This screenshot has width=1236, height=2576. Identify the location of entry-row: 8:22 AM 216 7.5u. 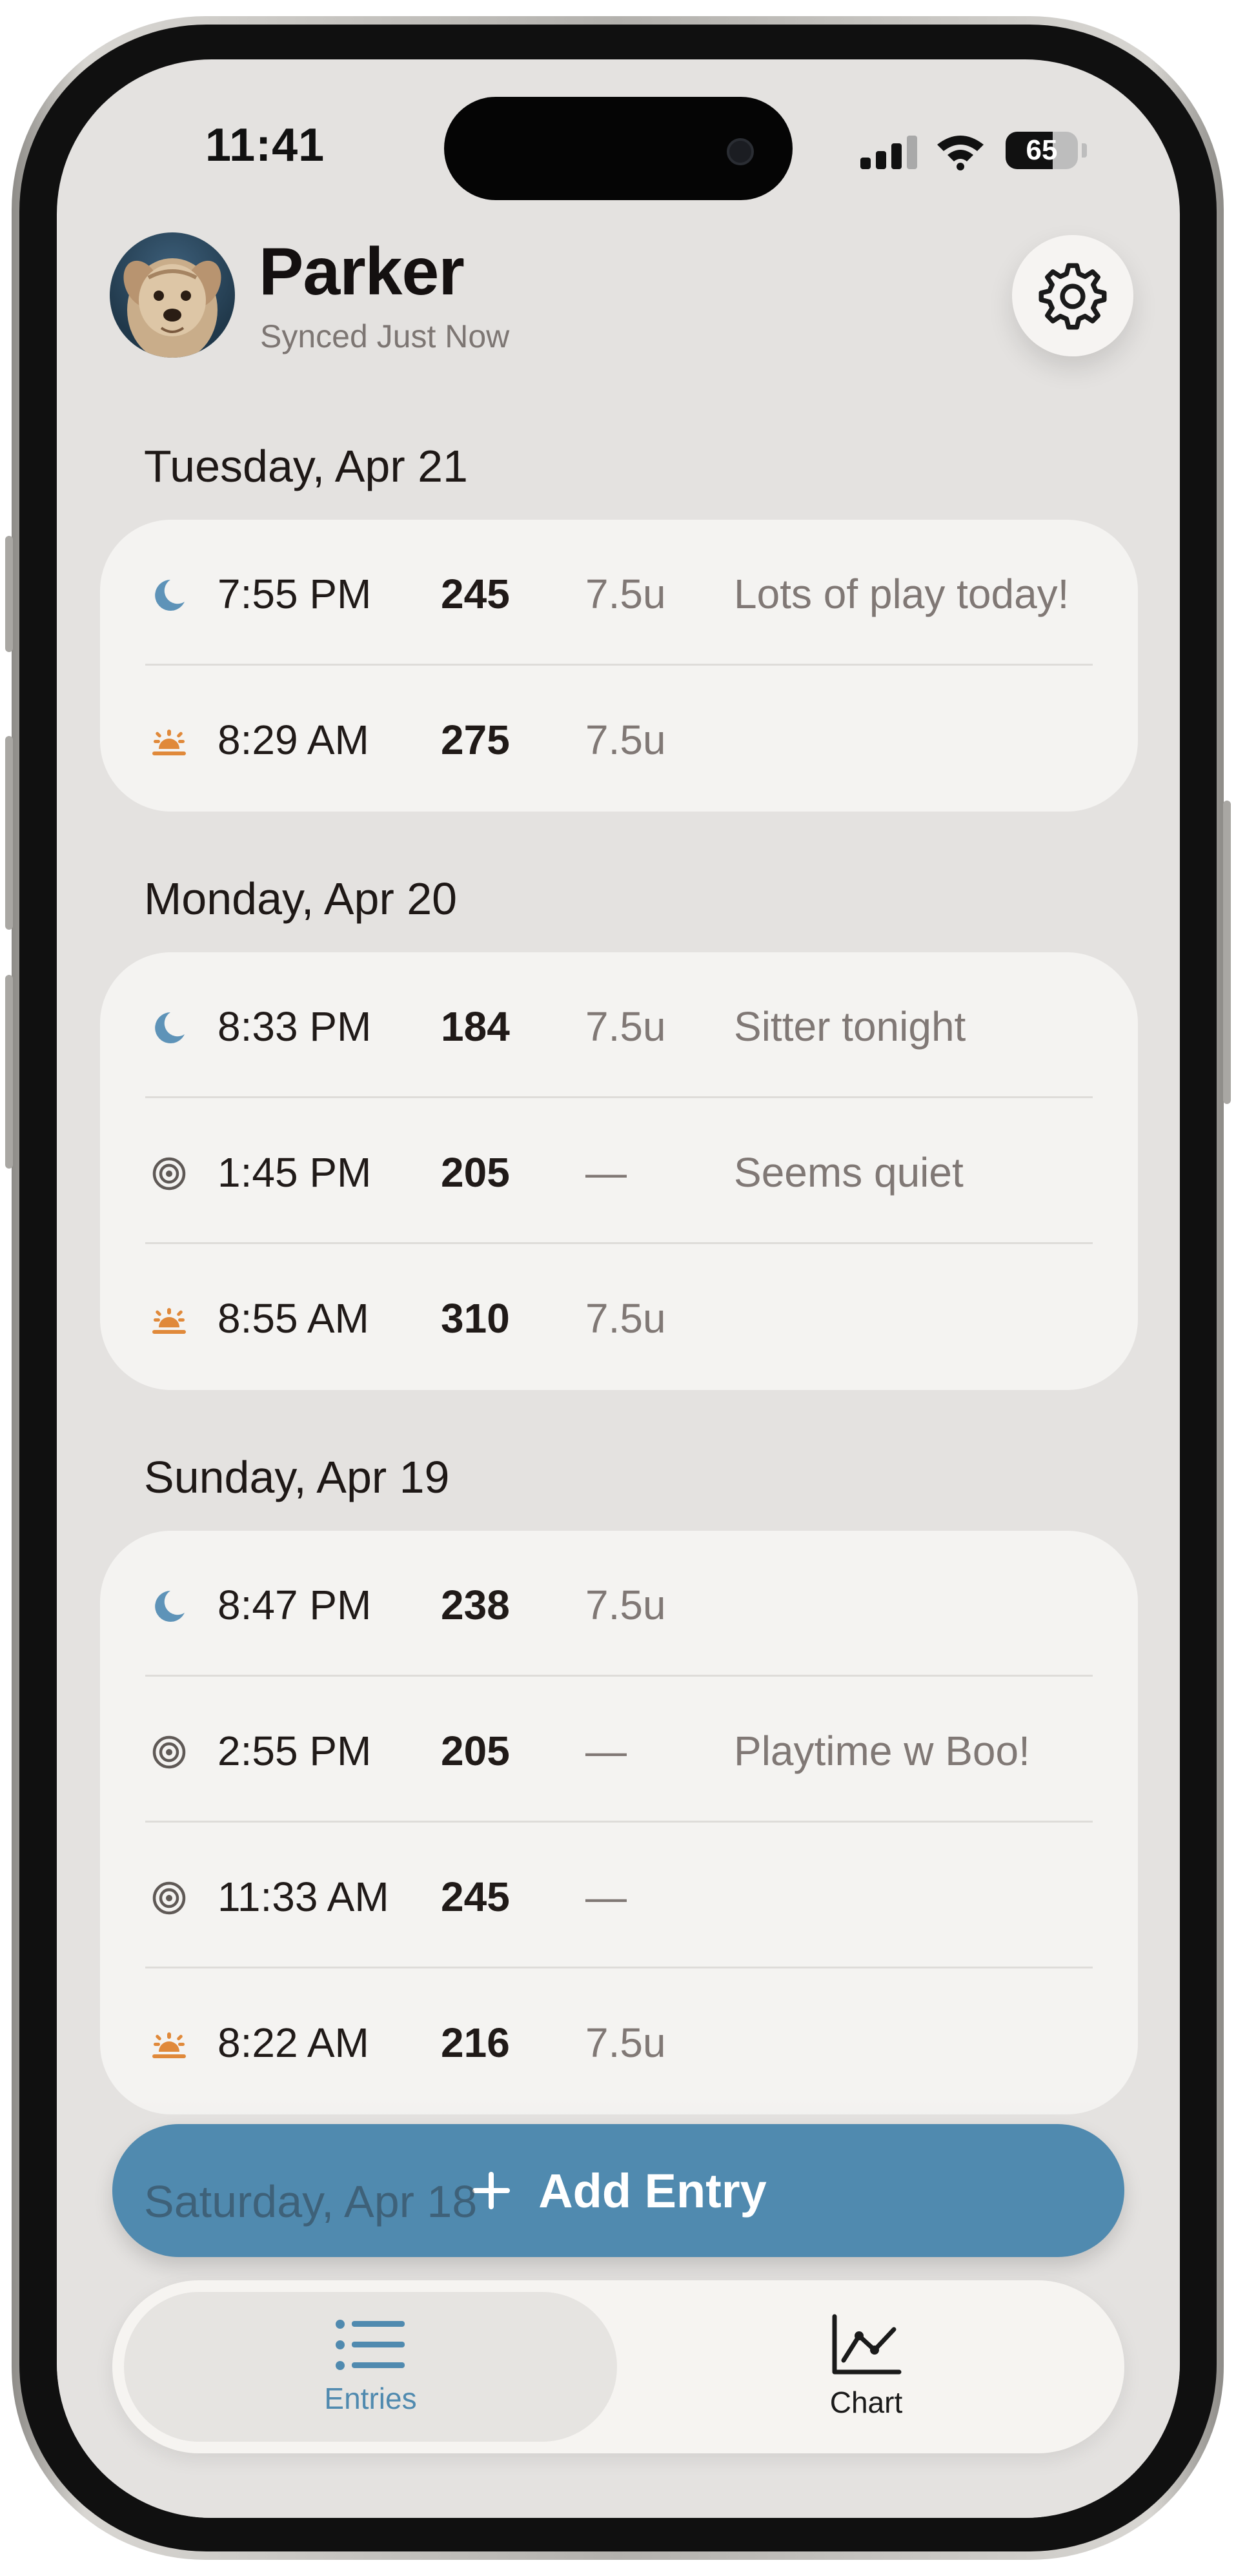
(619, 2041).